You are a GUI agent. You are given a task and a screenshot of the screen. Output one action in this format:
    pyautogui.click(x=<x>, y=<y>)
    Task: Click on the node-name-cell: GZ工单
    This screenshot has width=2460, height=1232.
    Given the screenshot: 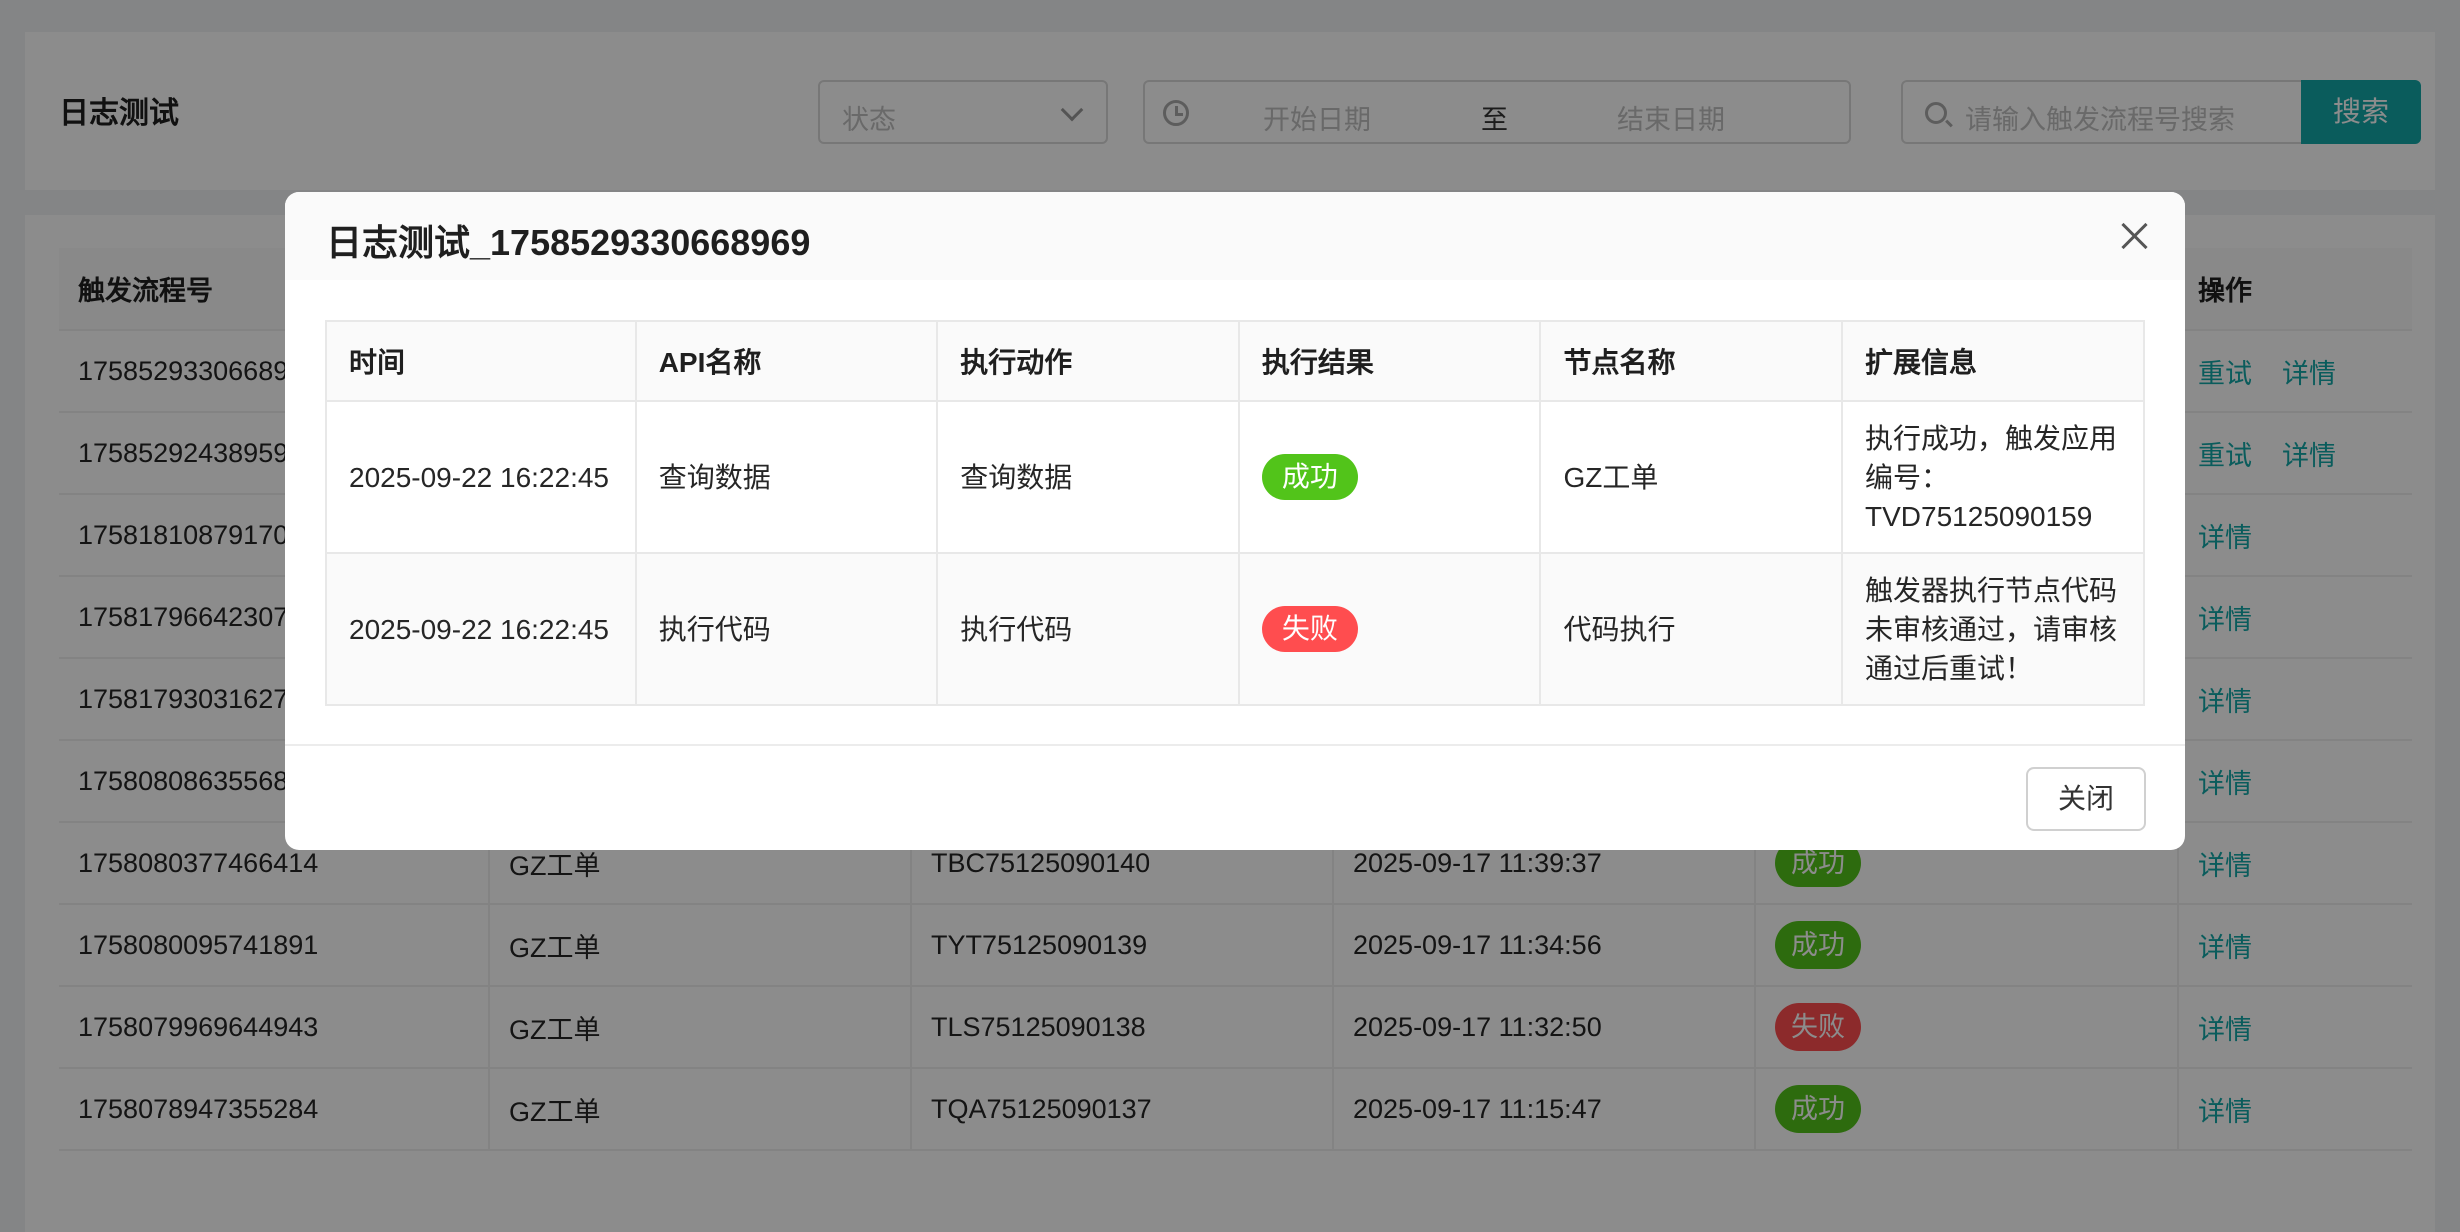 What is the action you would take?
    pyautogui.click(x=1691, y=477)
    